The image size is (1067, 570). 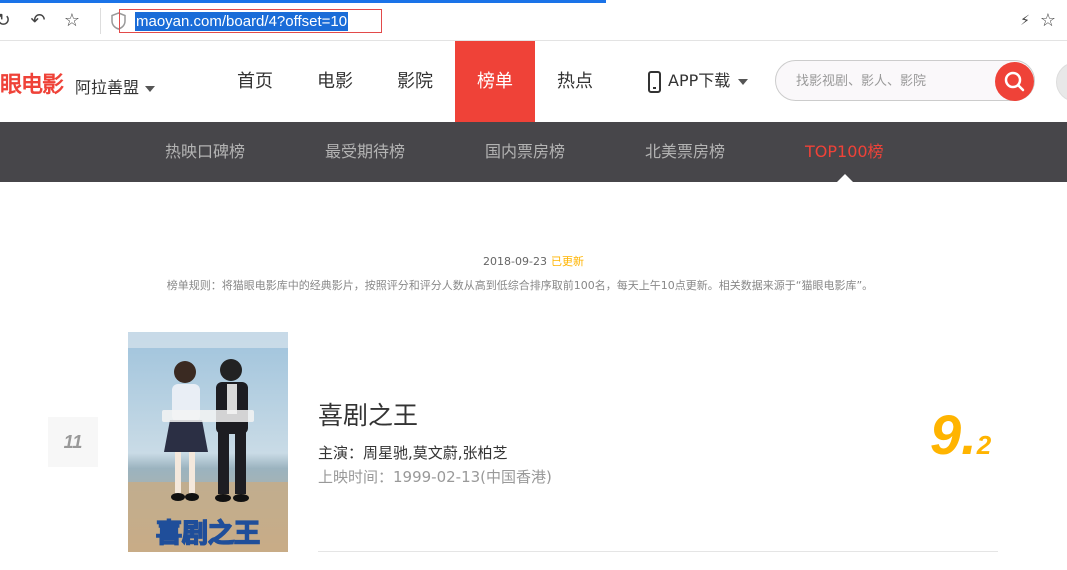 What do you see at coordinates (533, 20) in the screenshot?
I see `browser-toolbar: ↻ ↶ ☆ maoyan.com/board/4?offset=10 ⚡ ☆` at bounding box center [533, 20].